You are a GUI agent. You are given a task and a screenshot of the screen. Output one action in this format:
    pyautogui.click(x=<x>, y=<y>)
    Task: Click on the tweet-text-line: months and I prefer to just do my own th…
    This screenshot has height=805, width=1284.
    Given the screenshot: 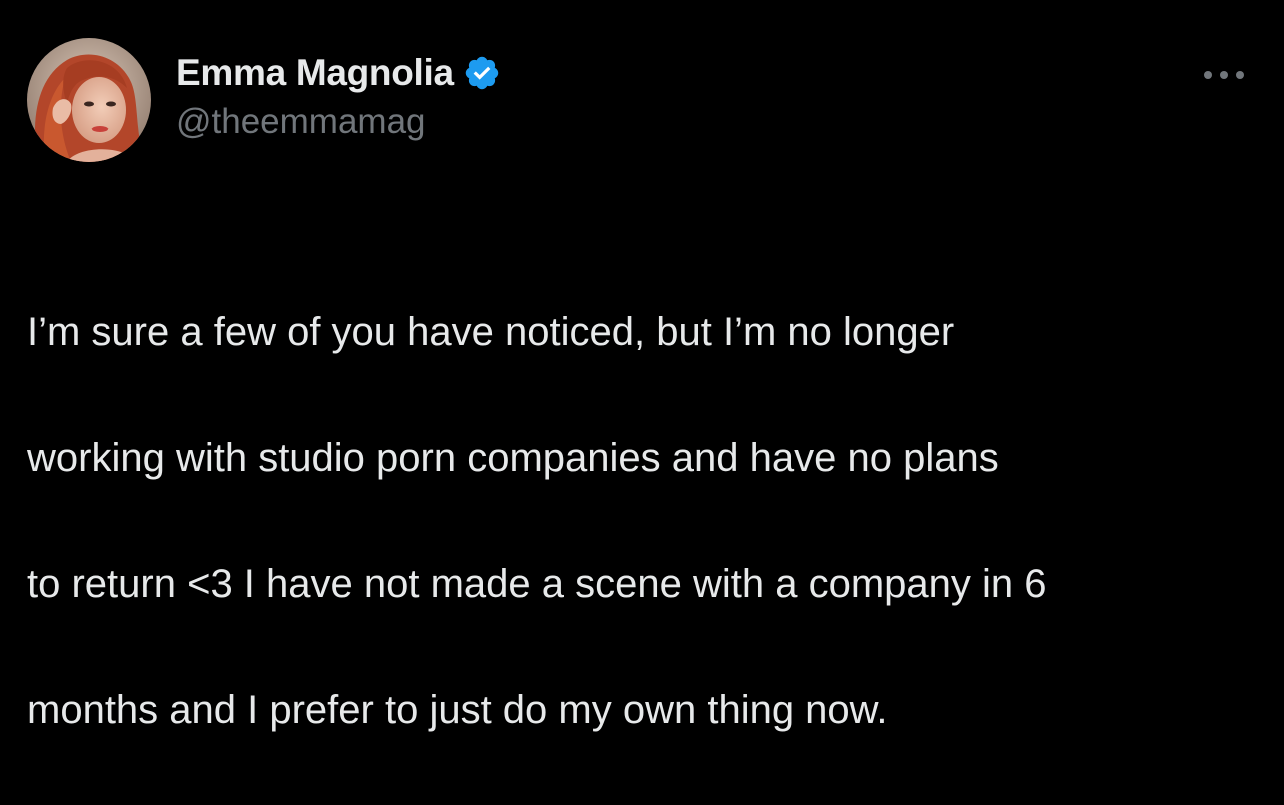 What is the action you would take?
    pyautogui.click(x=457, y=710)
    